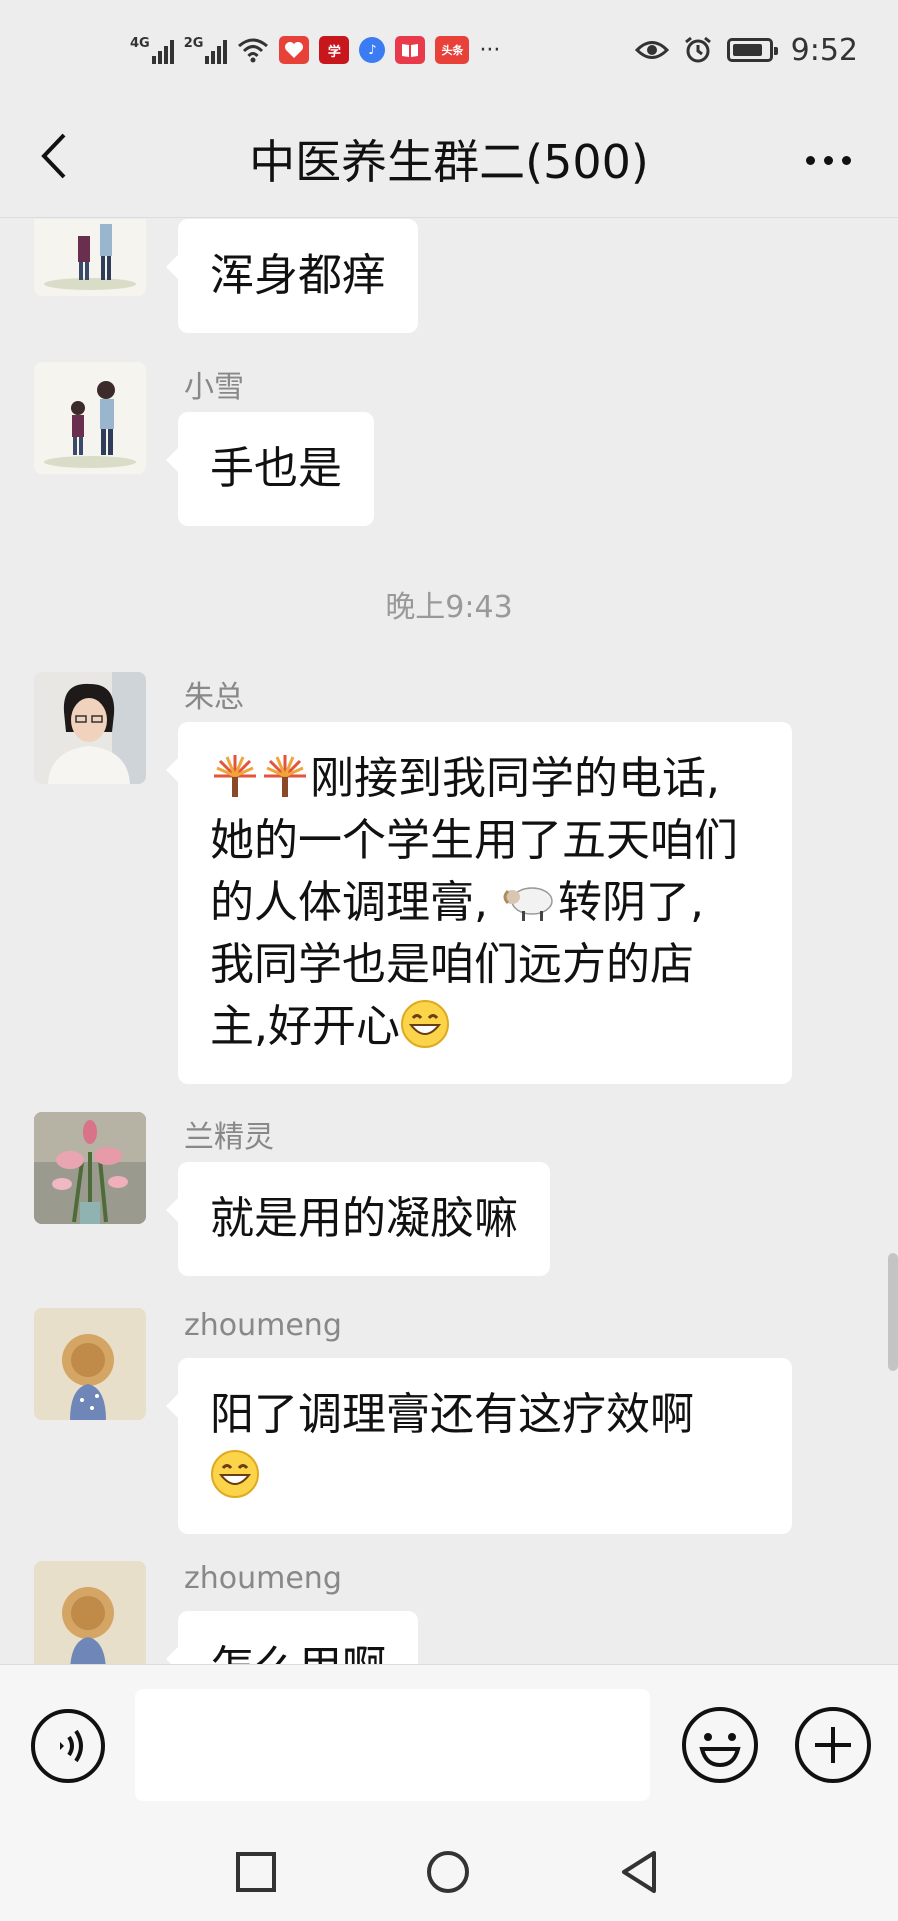  What do you see at coordinates (893, 1312) in the screenshot?
I see `scrollbar` at bounding box center [893, 1312].